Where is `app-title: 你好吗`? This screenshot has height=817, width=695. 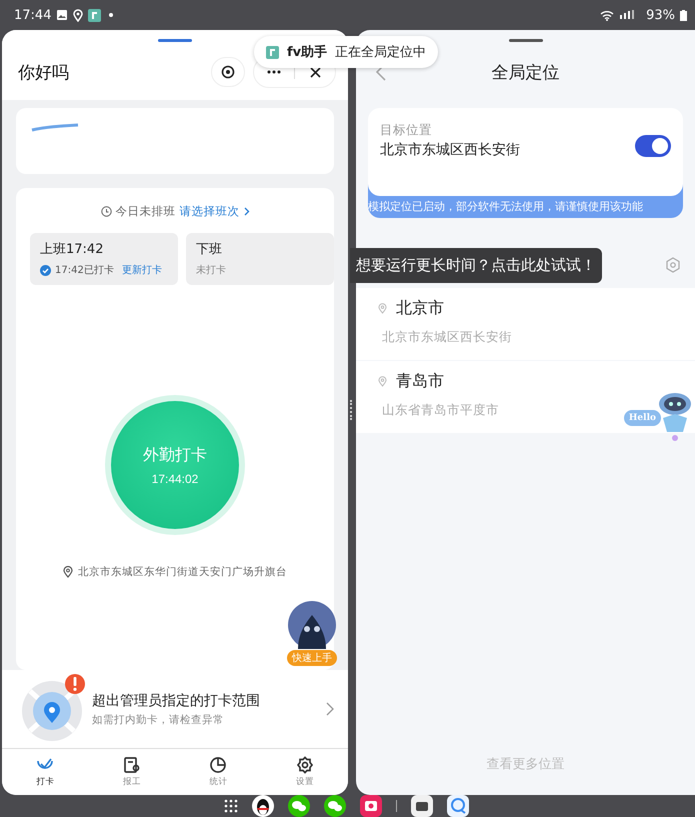 app-title: 你好吗 is located at coordinates (43, 73).